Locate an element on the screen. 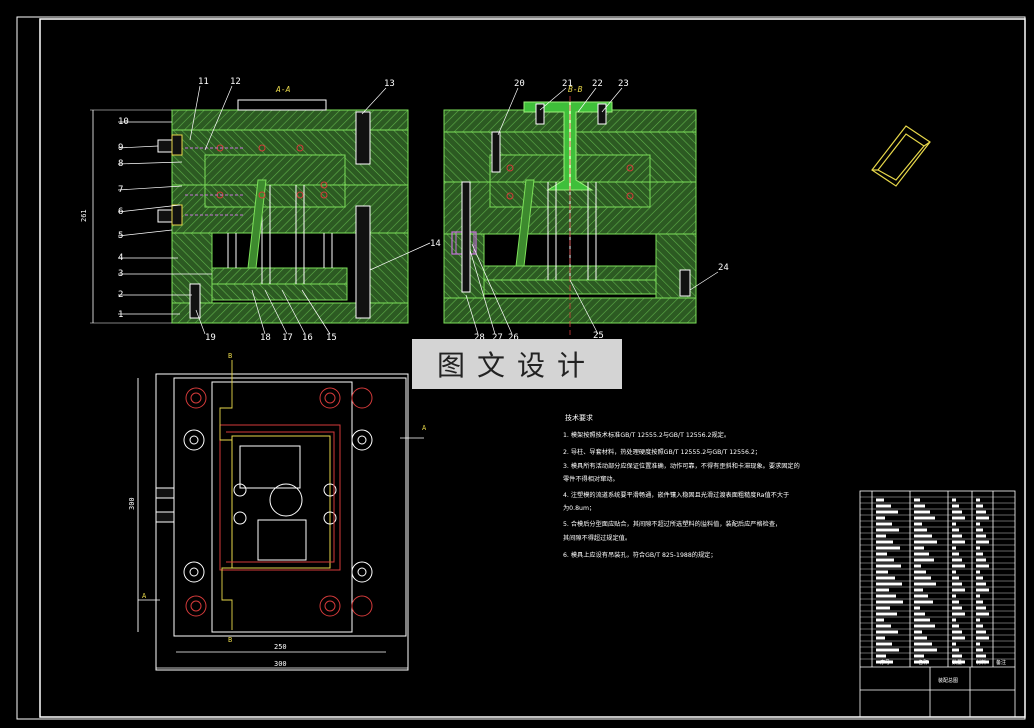  part-label-18: 18 is located at coordinates (265, 338).